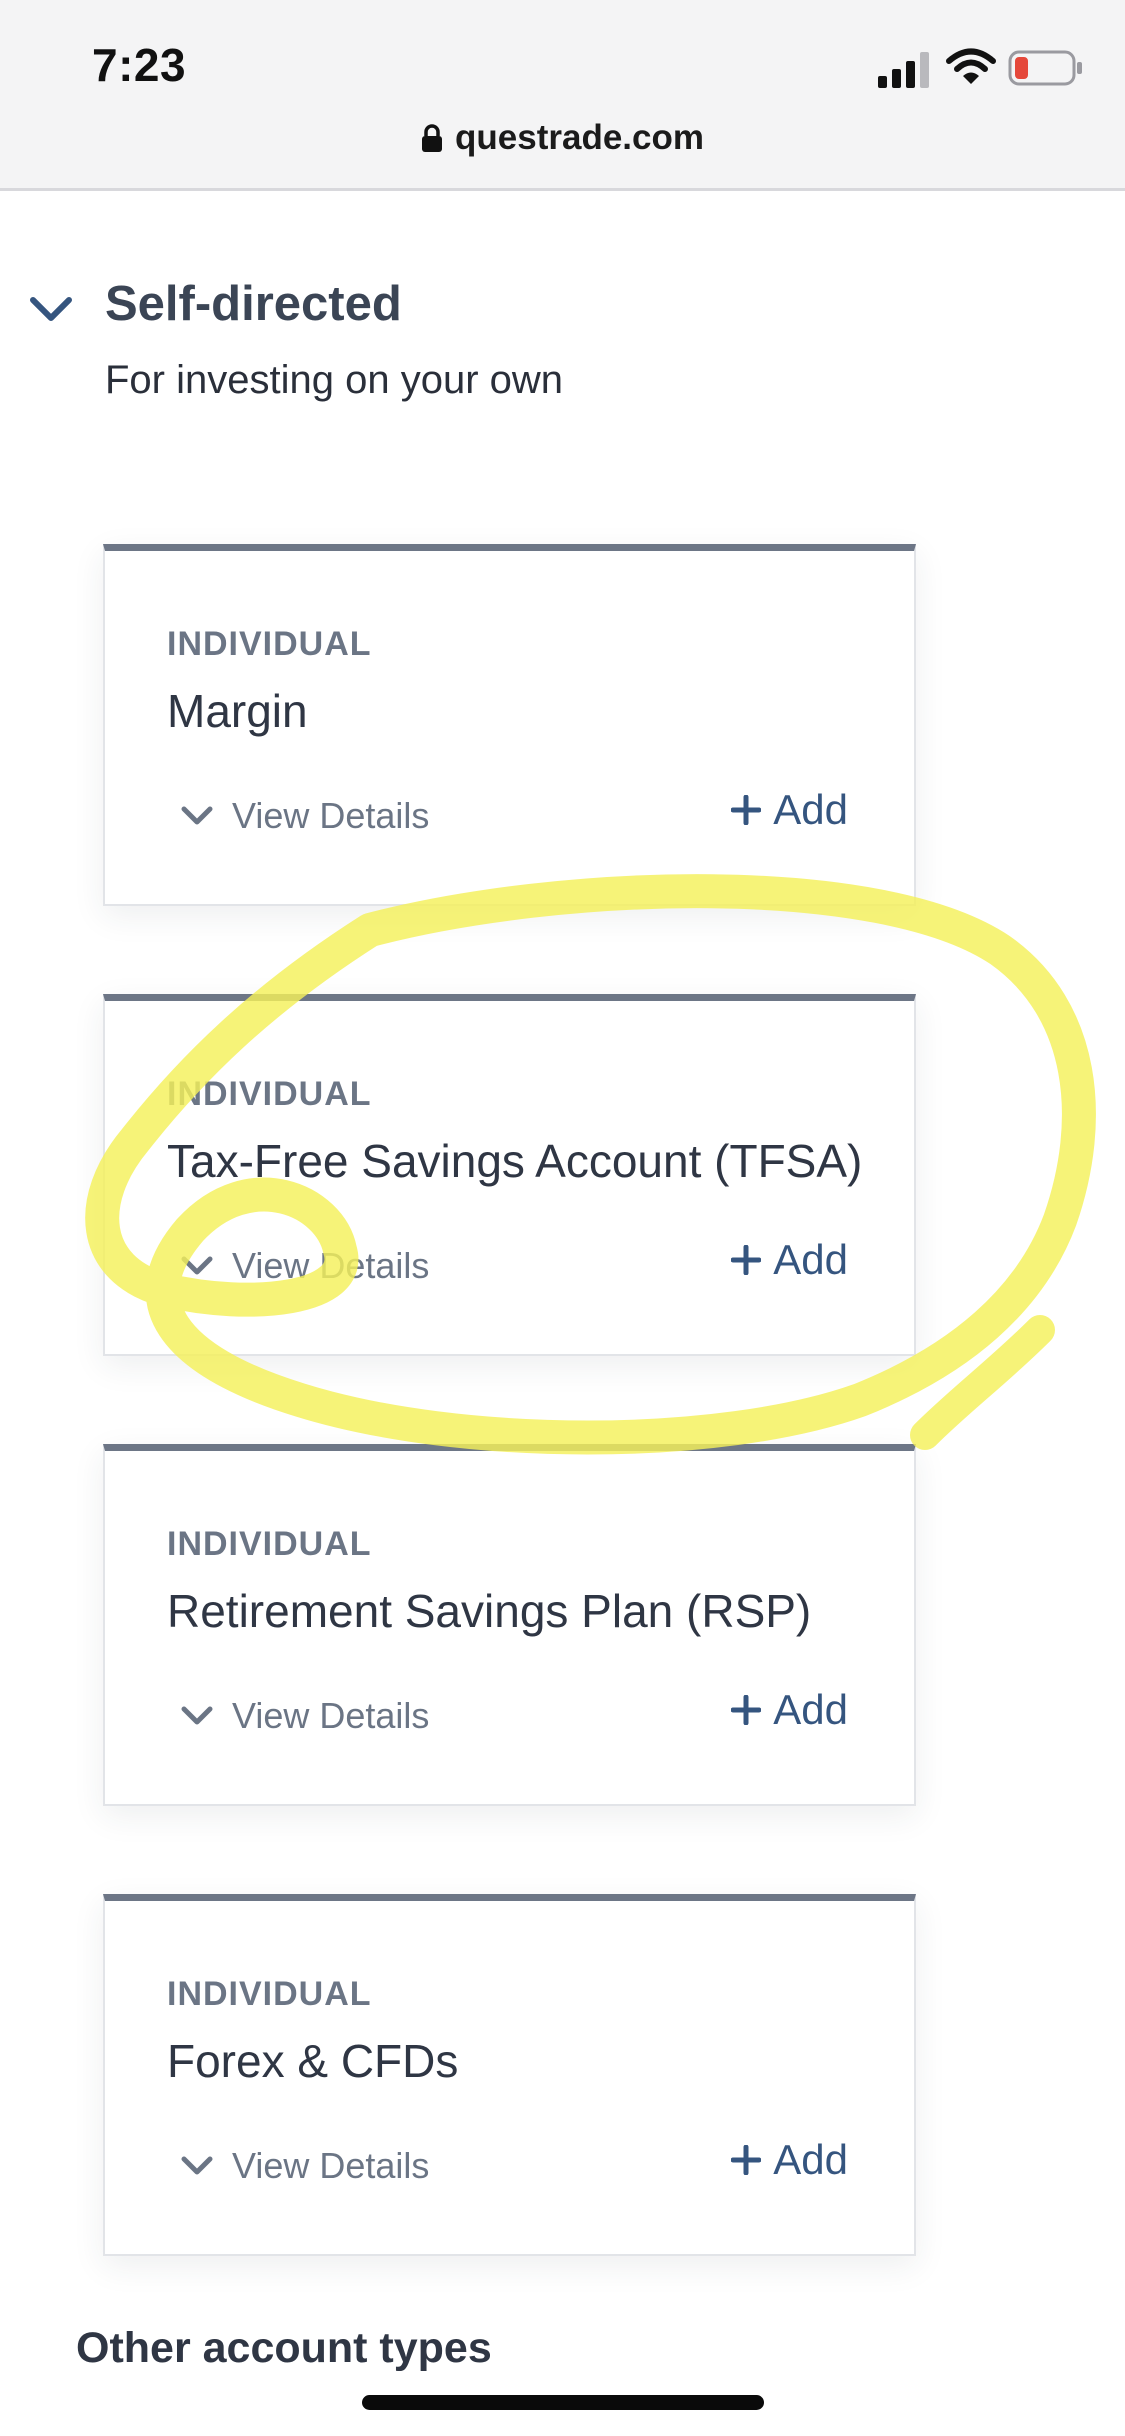 This screenshot has height=2436, width=1125. What do you see at coordinates (139, 65) in the screenshot?
I see `status-time: 7:23` at bounding box center [139, 65].